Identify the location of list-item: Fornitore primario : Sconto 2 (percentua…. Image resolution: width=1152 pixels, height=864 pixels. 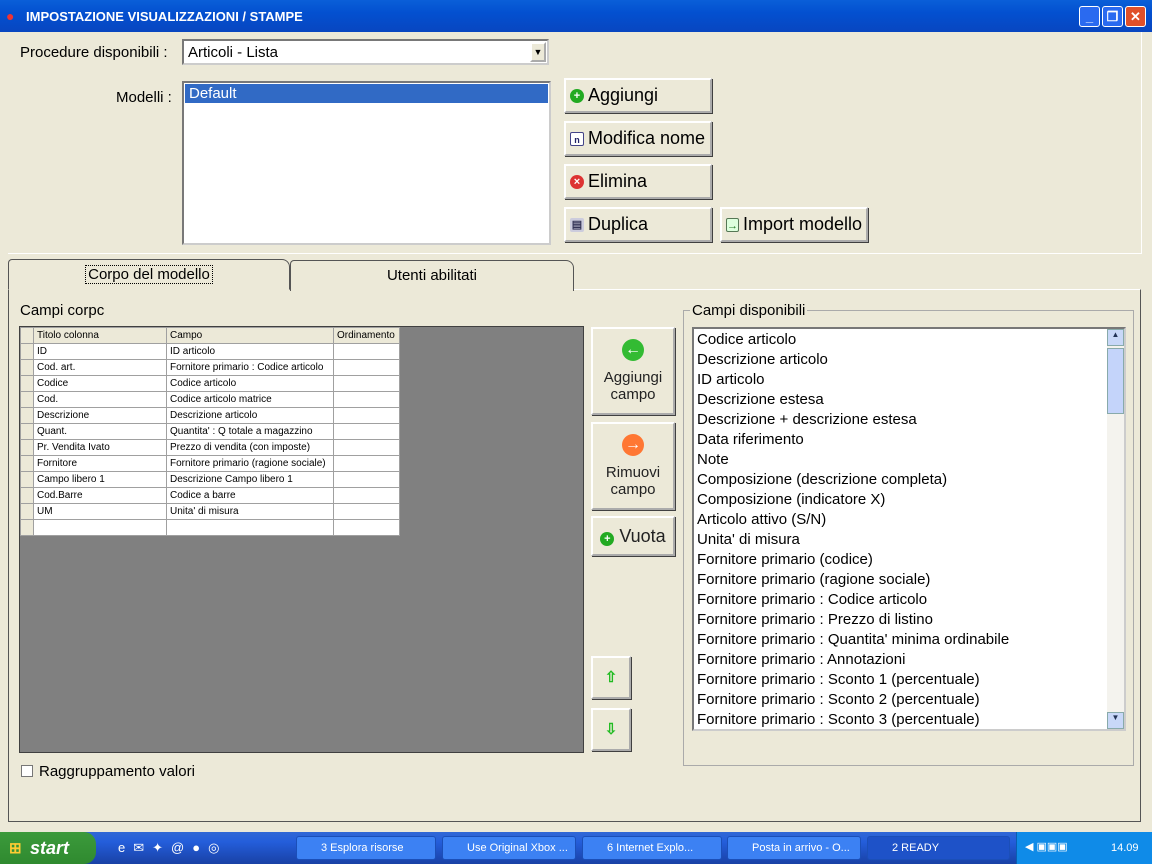
(909, 700).